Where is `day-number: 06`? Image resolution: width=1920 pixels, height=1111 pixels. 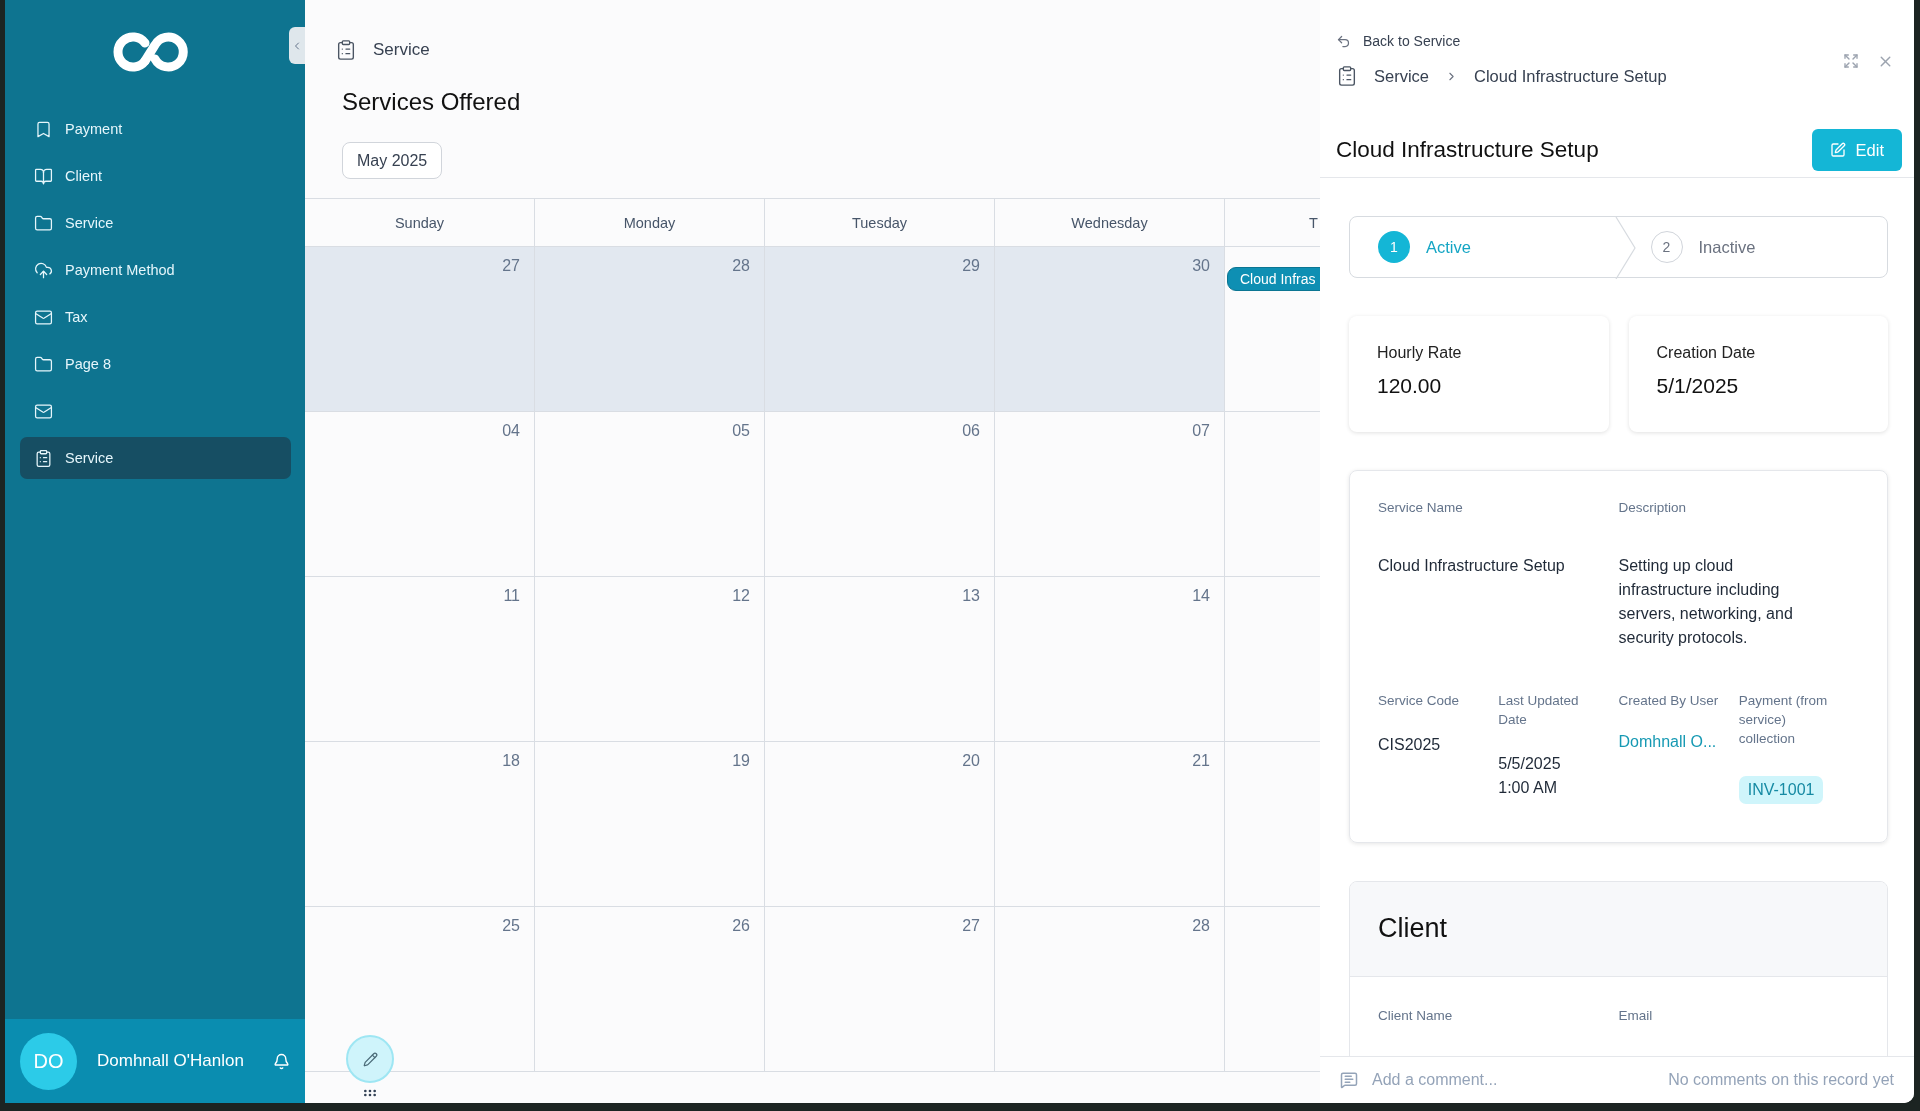
day-number: 06 is located at coordinates (971, 431).